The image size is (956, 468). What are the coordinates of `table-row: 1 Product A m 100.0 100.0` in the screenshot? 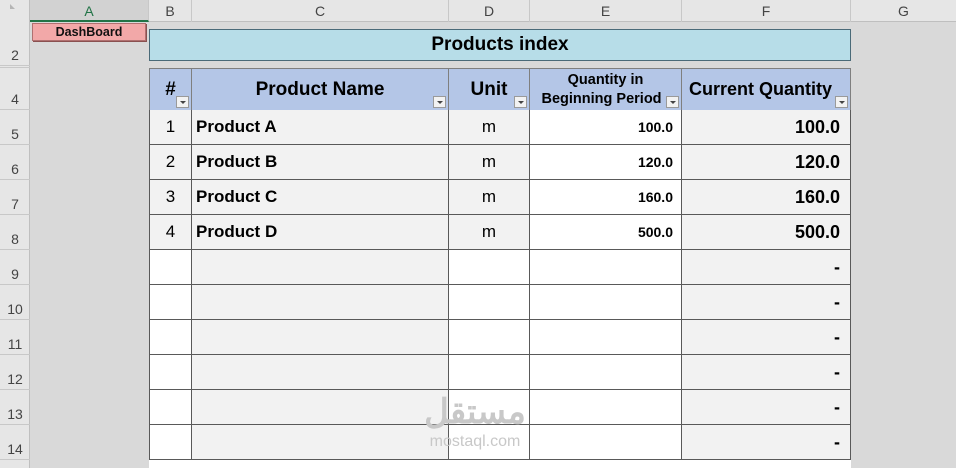 It's located at (500, 127).